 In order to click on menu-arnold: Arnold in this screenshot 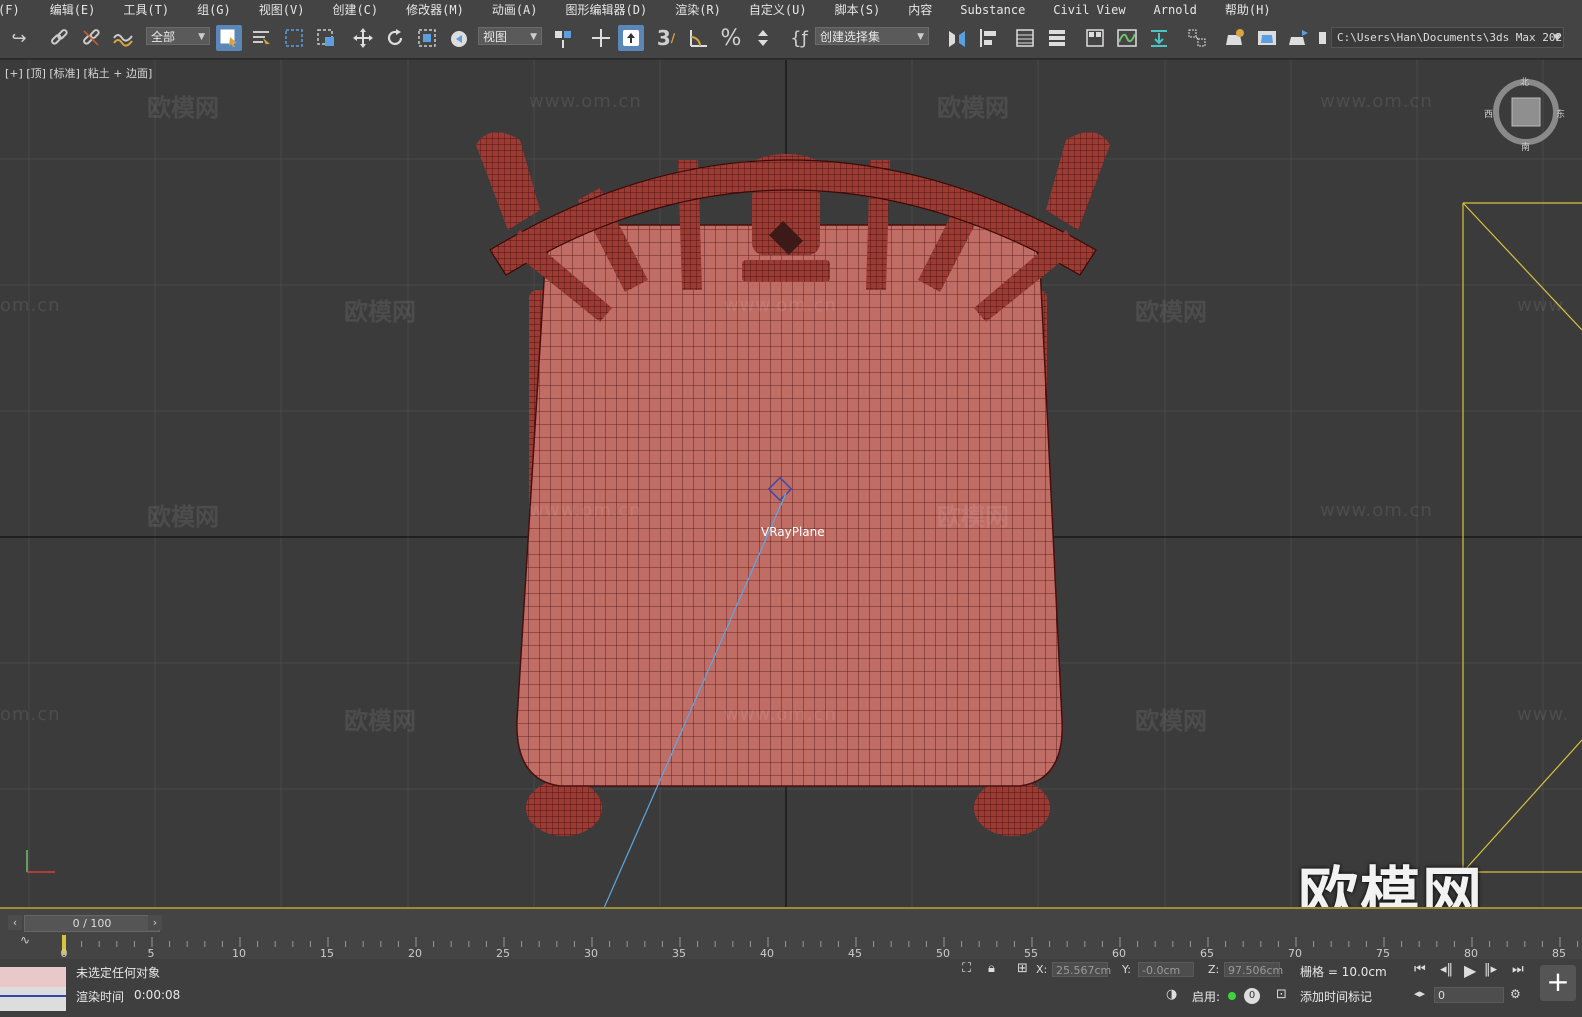, I will do `click(1175, 10)`.